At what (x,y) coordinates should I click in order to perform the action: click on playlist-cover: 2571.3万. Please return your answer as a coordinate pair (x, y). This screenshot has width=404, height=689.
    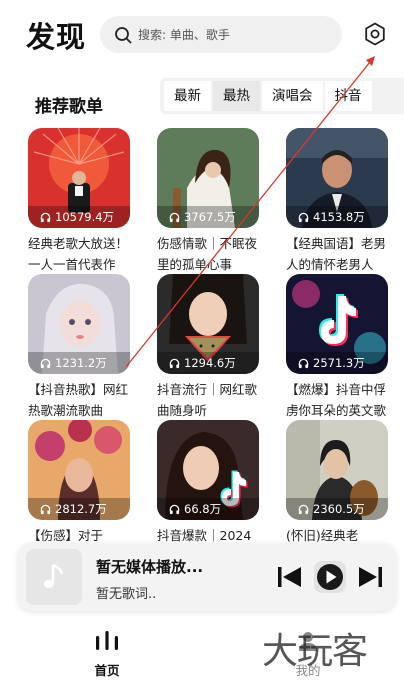
    Looking at the image, I should click on (337, 324).